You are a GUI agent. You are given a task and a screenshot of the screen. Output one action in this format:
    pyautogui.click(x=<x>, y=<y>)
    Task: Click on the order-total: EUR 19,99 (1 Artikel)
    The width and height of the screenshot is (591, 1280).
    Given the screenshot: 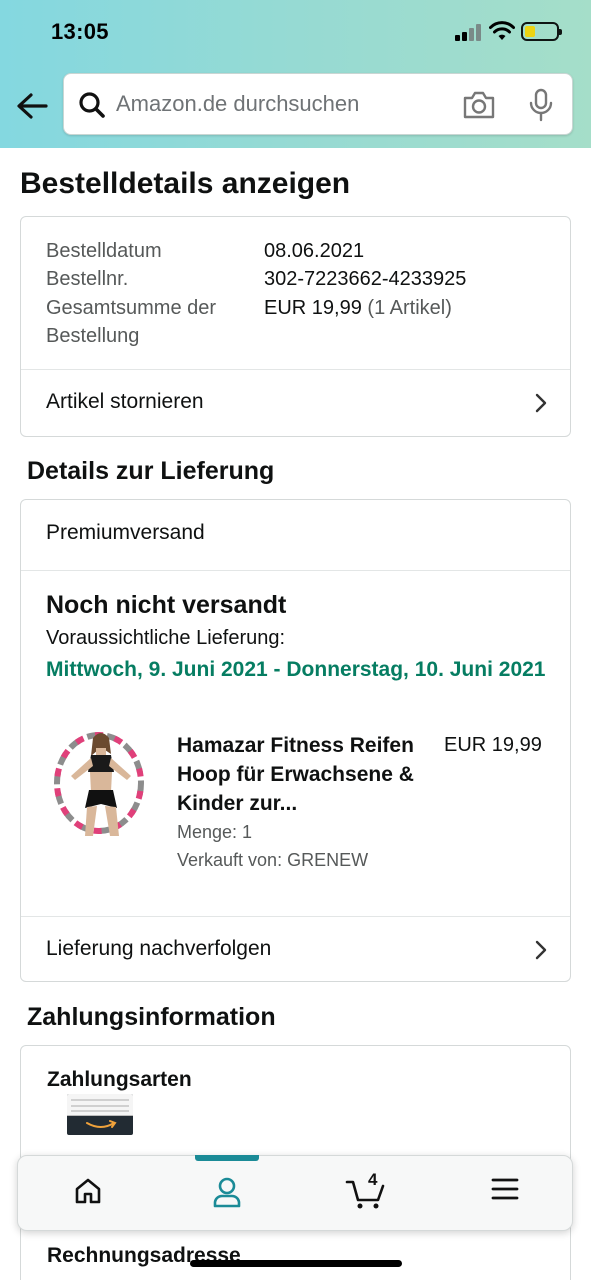 What is the action you would take?
    pyautogui.click(x=358, y=308)
    